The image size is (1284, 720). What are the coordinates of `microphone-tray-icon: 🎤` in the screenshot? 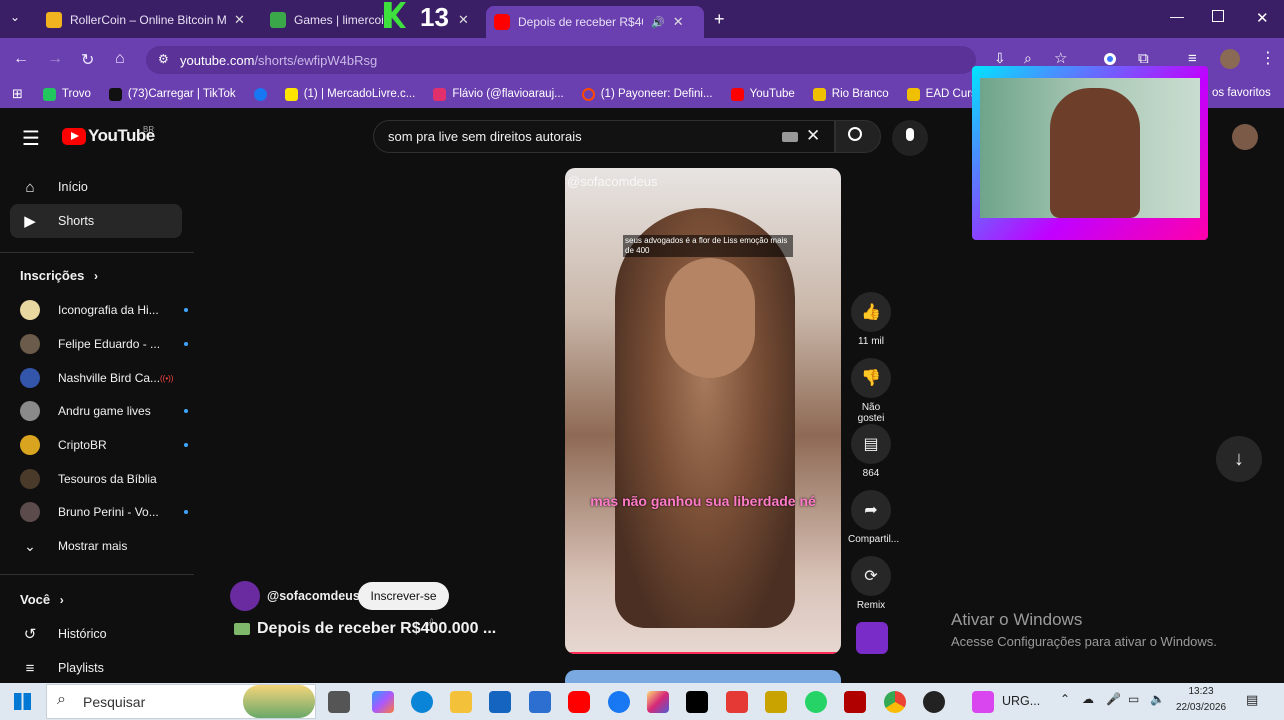 It's located at (1113, 699).